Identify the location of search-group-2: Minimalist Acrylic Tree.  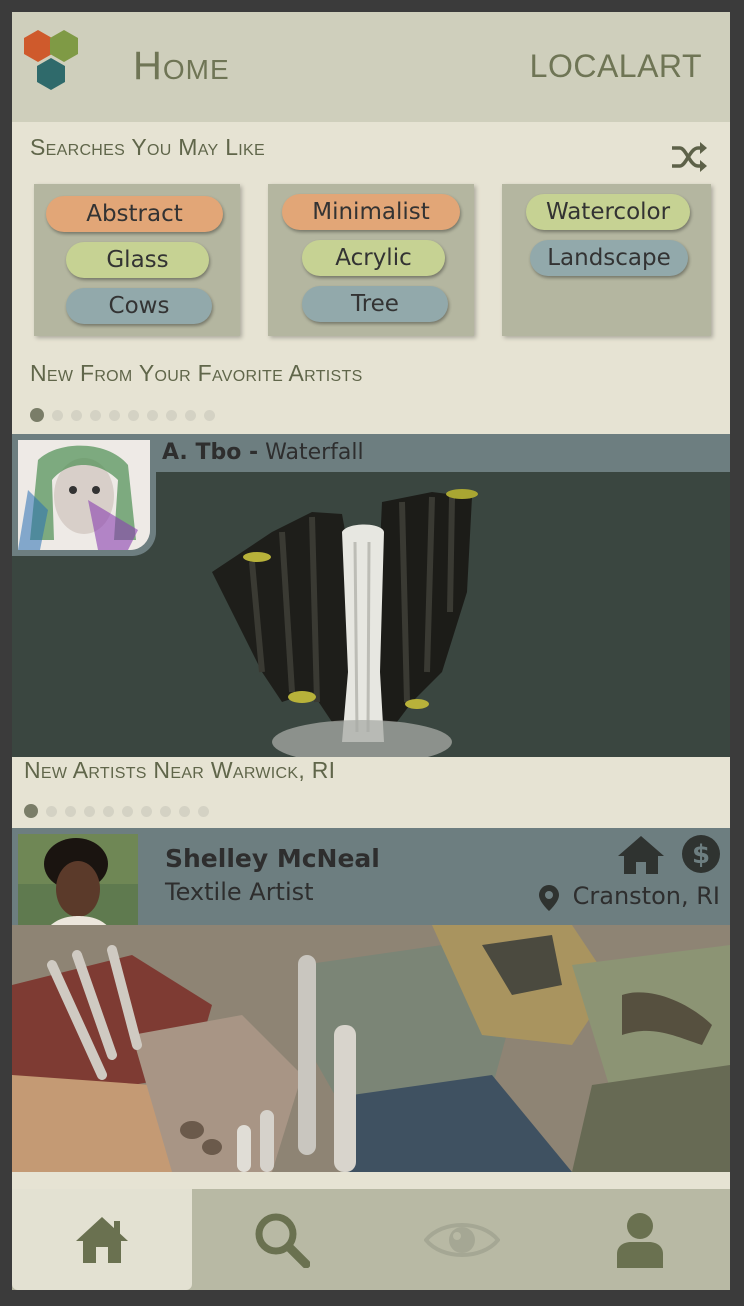
(371, 260).